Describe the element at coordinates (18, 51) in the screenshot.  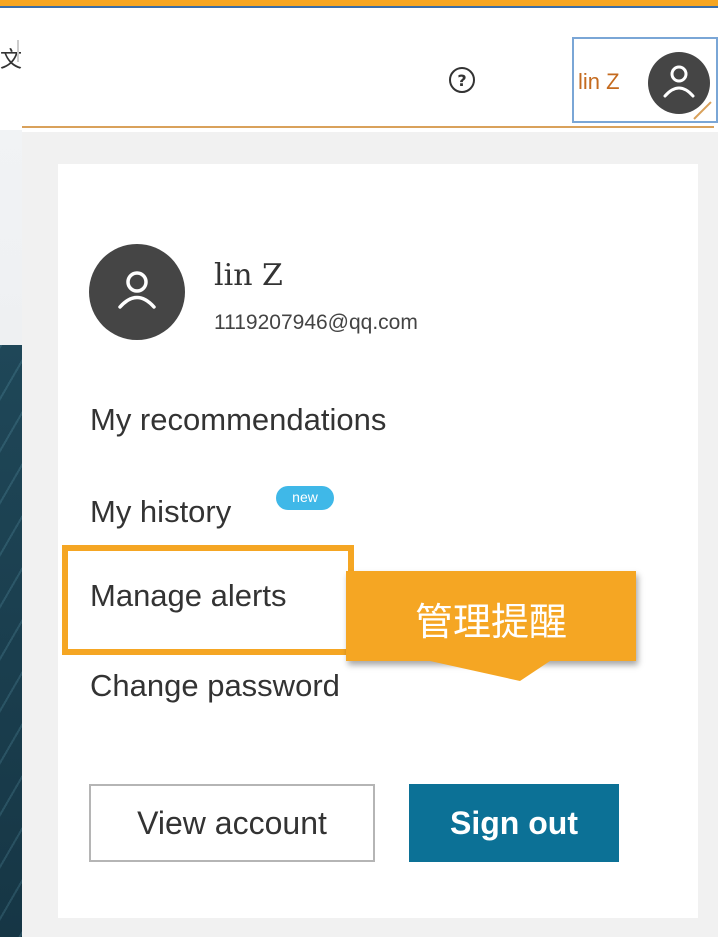
I see `clipped-divider` at that location.